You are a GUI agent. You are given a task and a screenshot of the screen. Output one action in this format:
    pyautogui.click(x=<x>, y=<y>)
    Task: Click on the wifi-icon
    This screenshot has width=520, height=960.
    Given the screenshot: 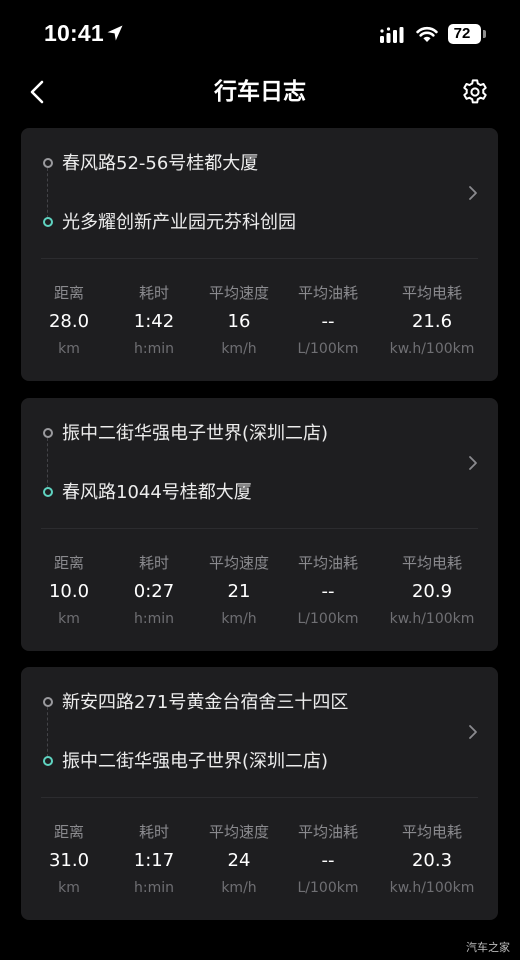 What is the action you would take?
    pyautogui.click(x=427, y=34)
    